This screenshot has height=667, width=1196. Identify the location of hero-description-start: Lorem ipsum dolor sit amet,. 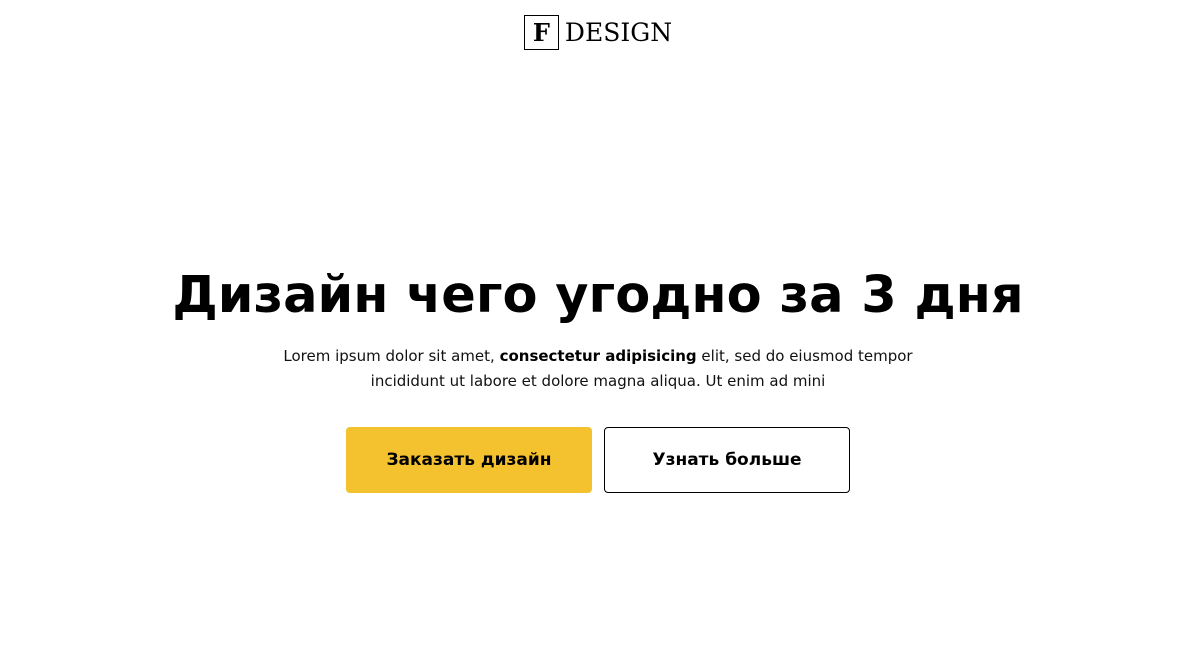
(391, 356).